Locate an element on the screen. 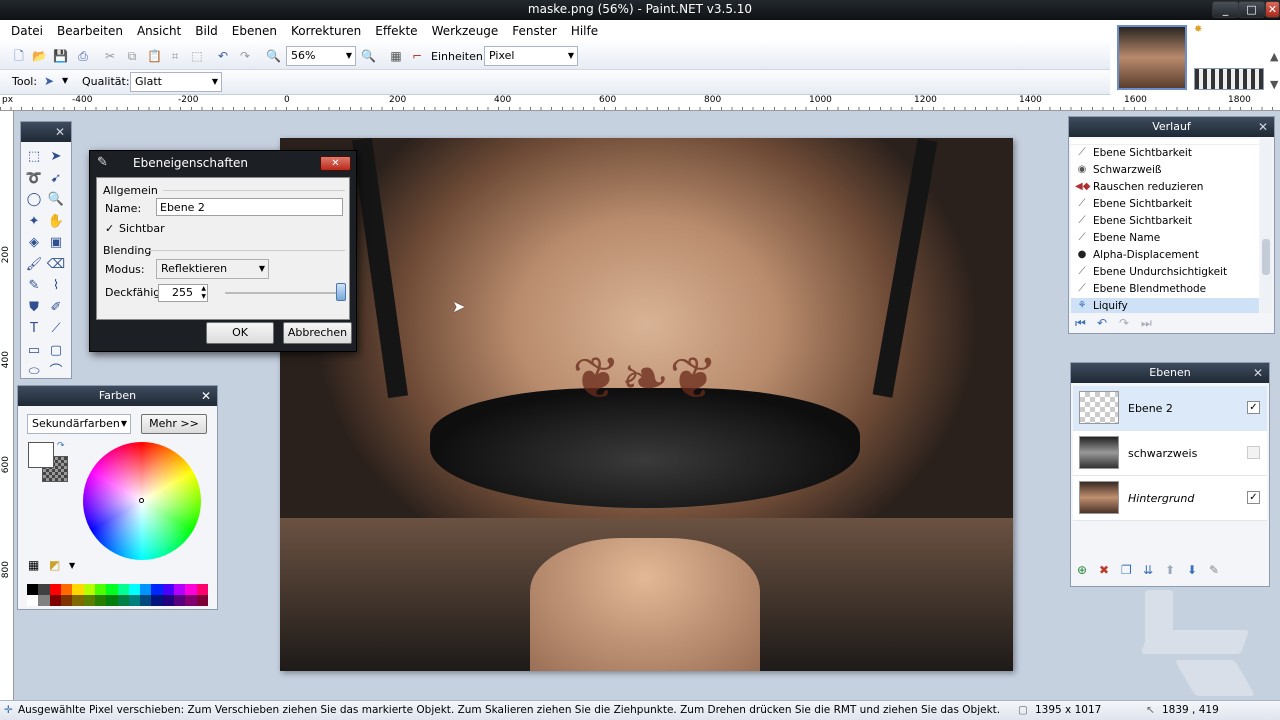 The height and width of the screenshot is (720, 1280). crop-icon: ⌗ is located at coordinates (175, 56).